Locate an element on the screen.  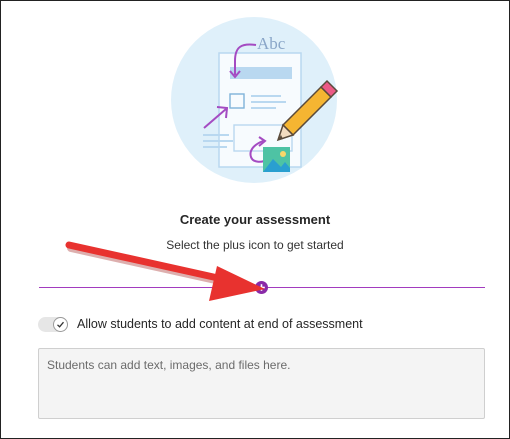
plus-icon is located at coordinates (261, 287).